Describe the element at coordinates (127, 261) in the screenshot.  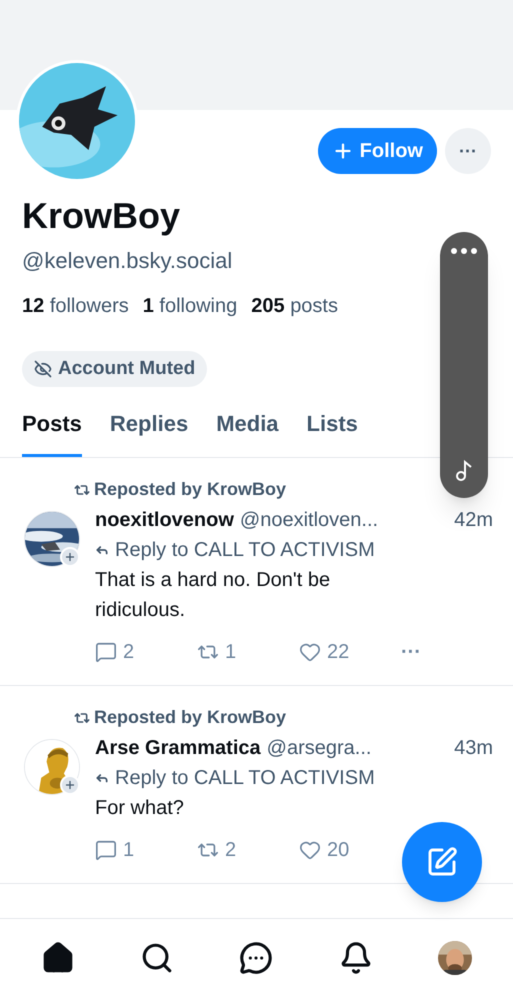
I see `profile-handle: @keleven.bsky.social` at that location.